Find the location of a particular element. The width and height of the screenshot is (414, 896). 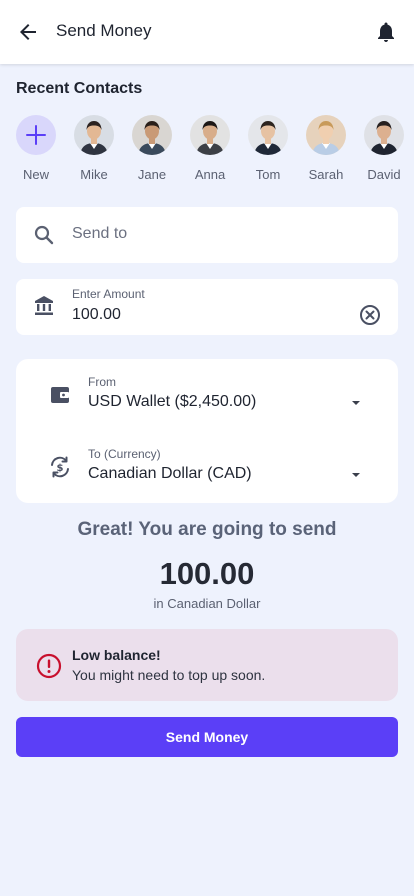

contact-anna: Anna is located at coordinates (210, 148).